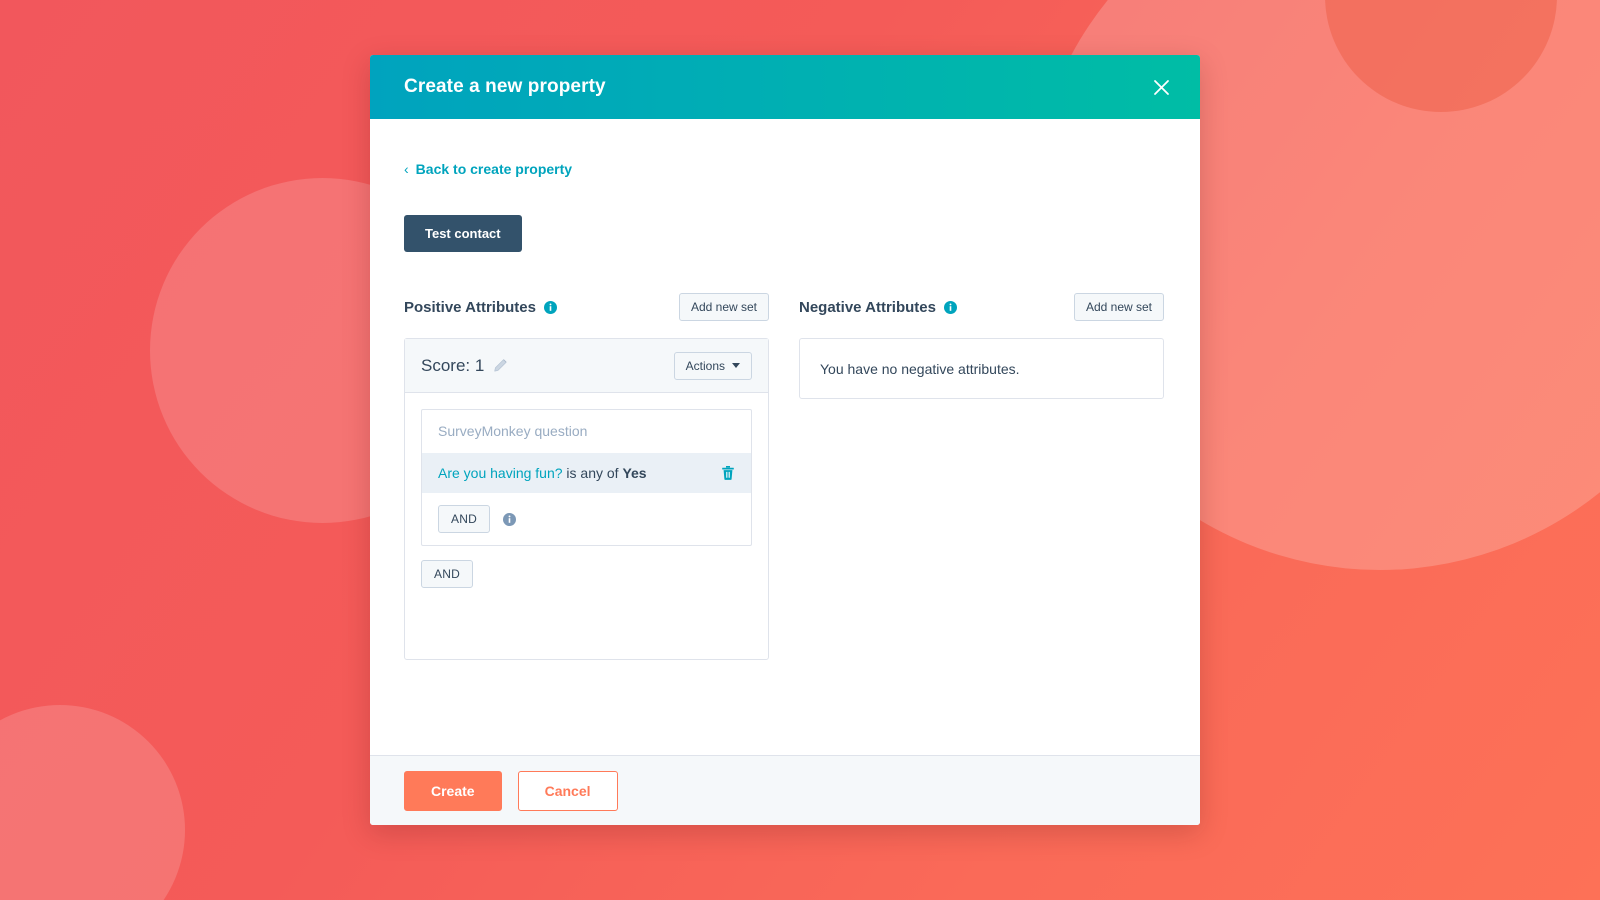 The width and height of the screenshot is (1600, 900). What do you see at coordinates (500, 365) in the screenshot?
I see `pencil-icon` at bounding box center [500, 365].